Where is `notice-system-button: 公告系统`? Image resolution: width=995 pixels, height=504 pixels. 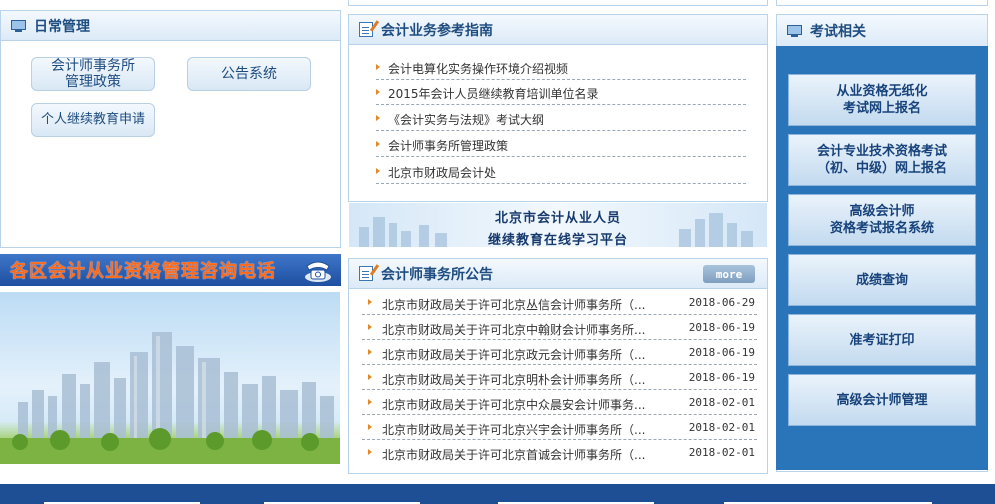
notice-system-button: 公告系统 is located at coordinates (249, 74).